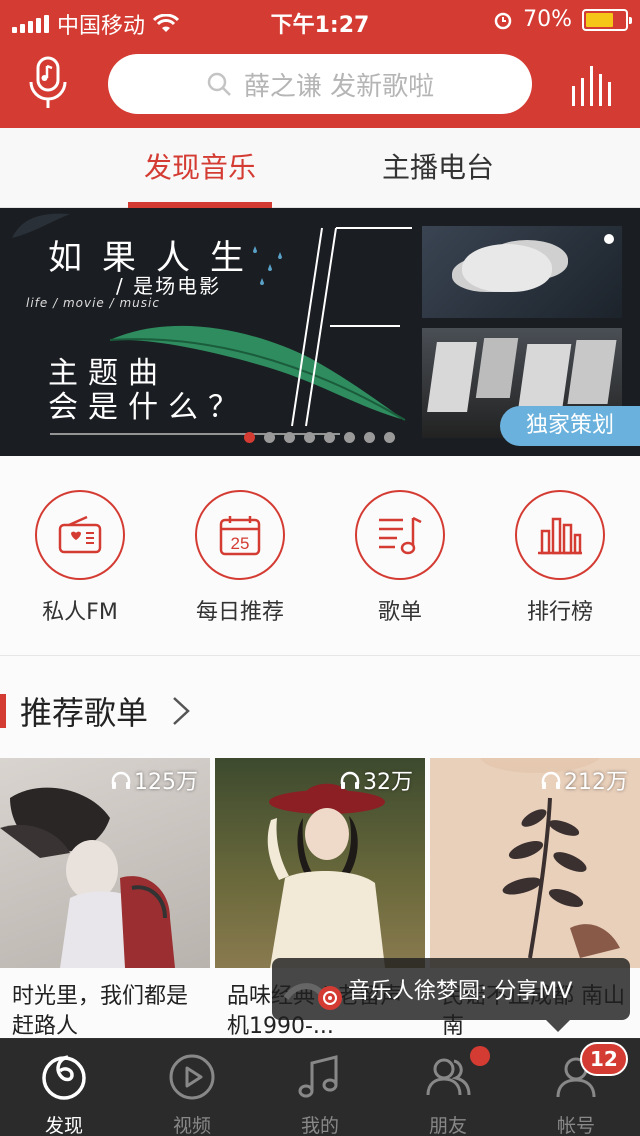 This screenshot has width=640, height=1136. I want to click on share-mv-toast: 音乐人徐梦圆: 分享MV, so click(451, 989).